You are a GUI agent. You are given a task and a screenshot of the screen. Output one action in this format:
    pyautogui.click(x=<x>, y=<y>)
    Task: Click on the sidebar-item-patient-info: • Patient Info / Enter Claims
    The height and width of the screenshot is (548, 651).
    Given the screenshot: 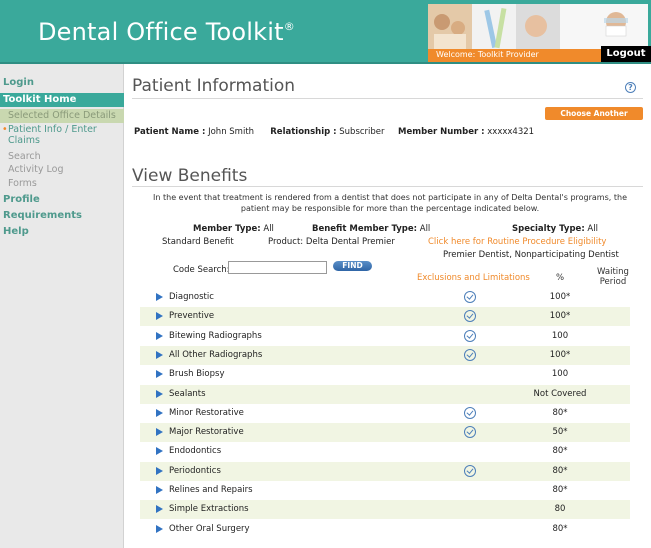 What is the action you would take?
    pyautogui.click(x=62, y=135)
    